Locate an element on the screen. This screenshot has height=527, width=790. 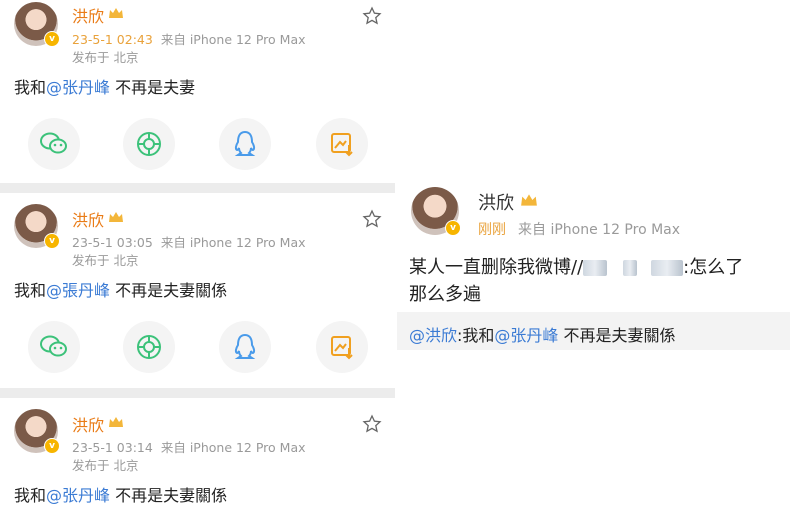
mention-link: @洪欣 is located at coordinates (433, 335).